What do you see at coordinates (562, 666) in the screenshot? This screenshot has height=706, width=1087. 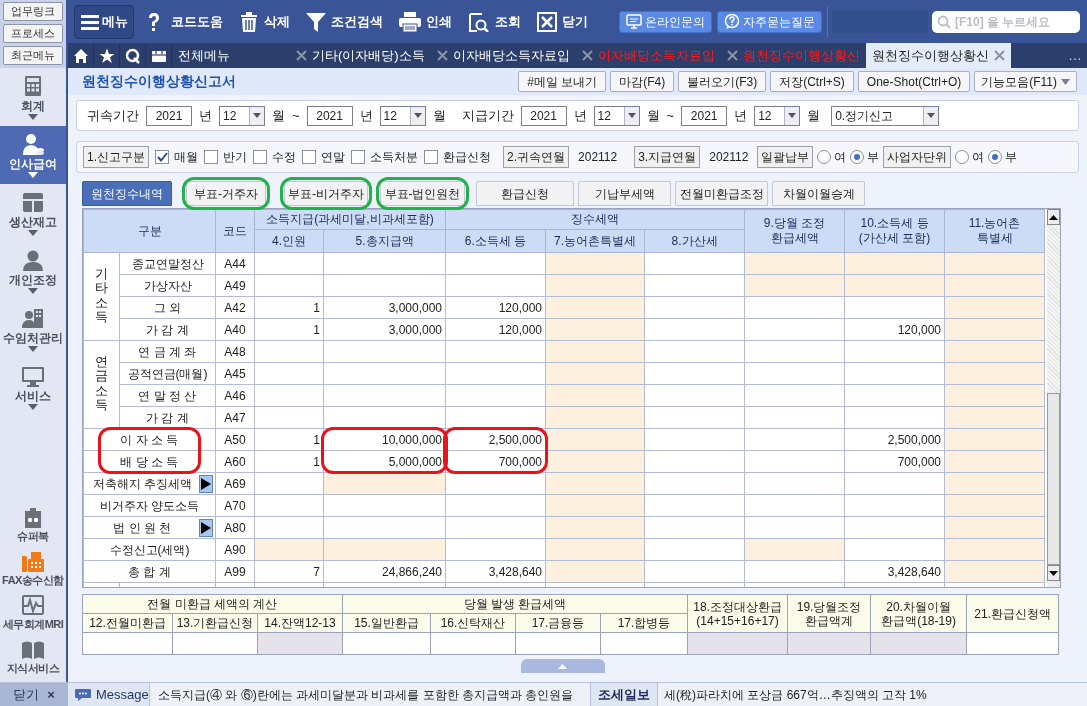 I see `collapse-handle` at bounding box center [562, 666].